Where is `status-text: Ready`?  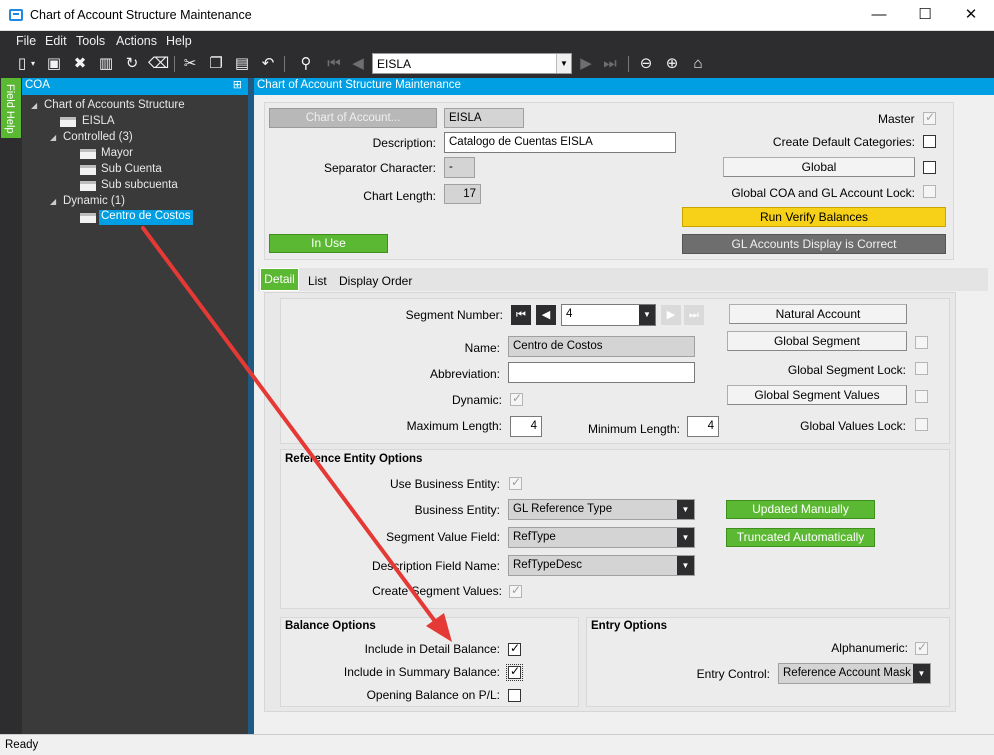 status-text: Ready is located at coordinates (22, 745).